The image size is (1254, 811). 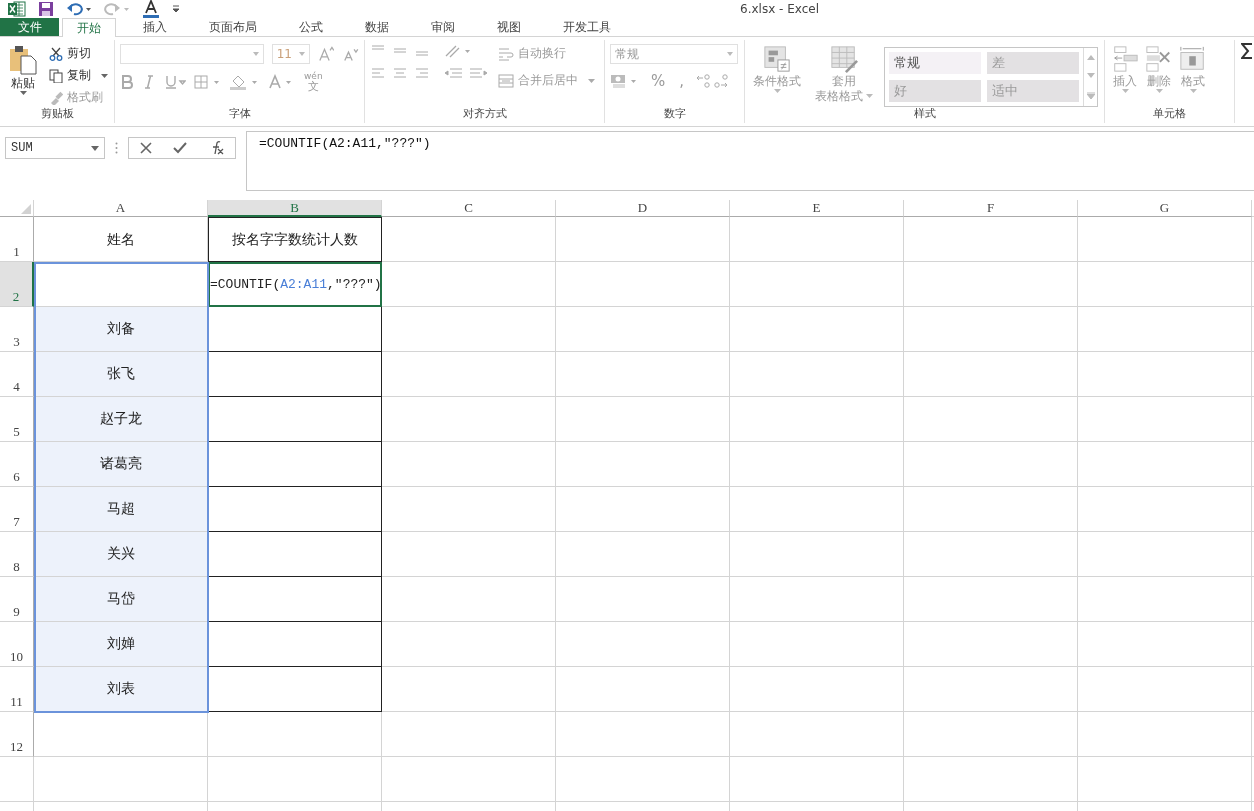 What do you see at coordinates (117, 9) in the screenshot?
I see `redo-icon` at bounding box center [117, 9].